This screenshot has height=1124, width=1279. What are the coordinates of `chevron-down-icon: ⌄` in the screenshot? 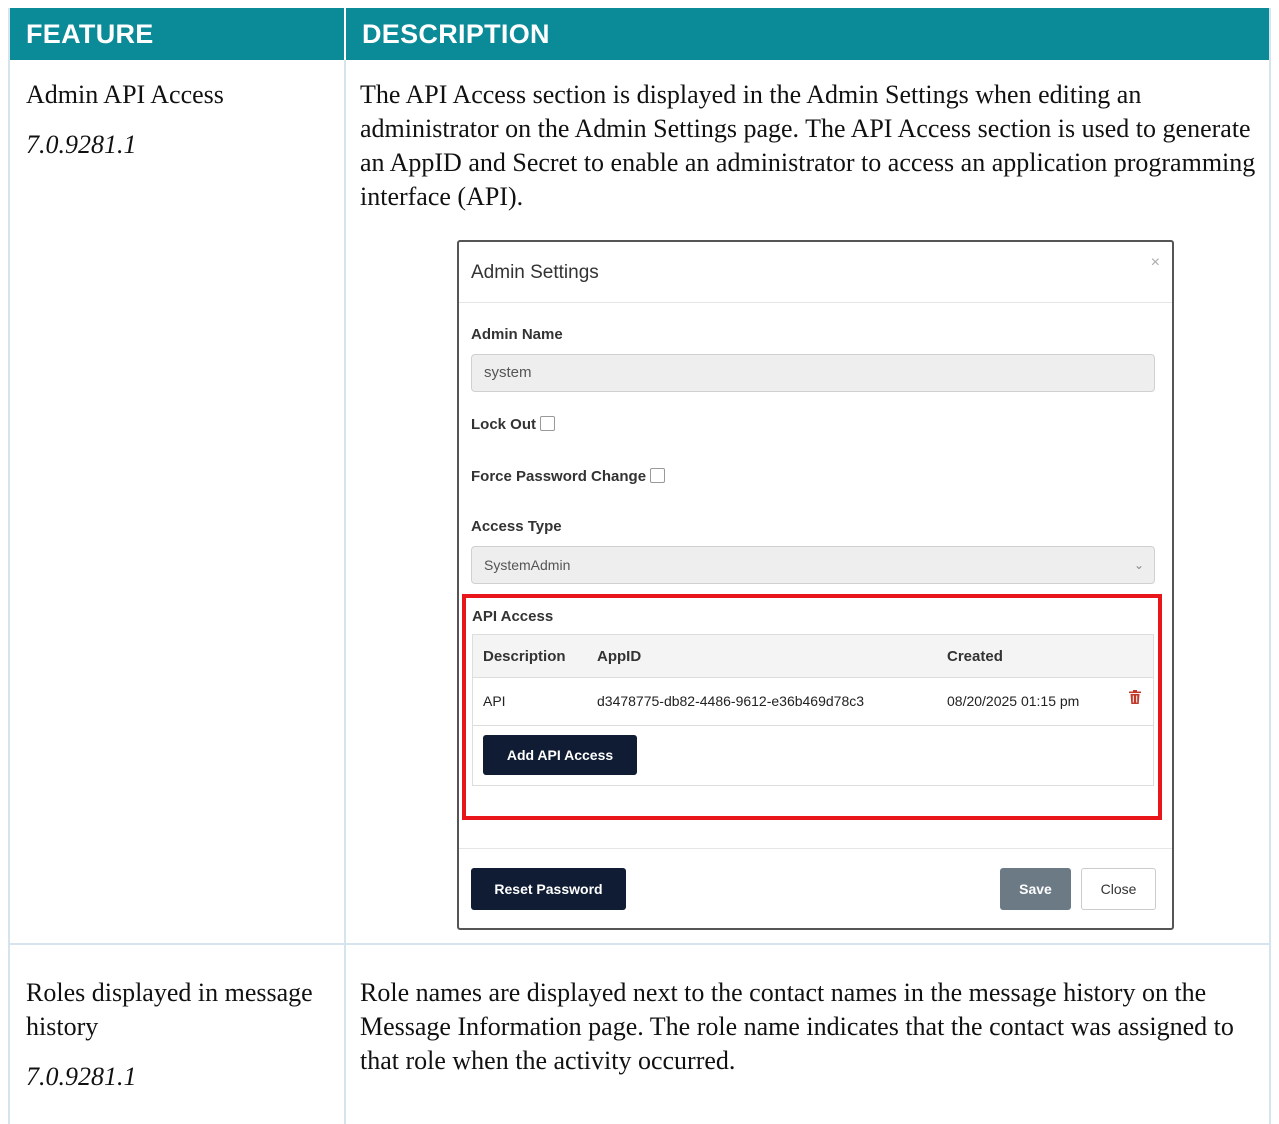 It's located at (1138, 565).